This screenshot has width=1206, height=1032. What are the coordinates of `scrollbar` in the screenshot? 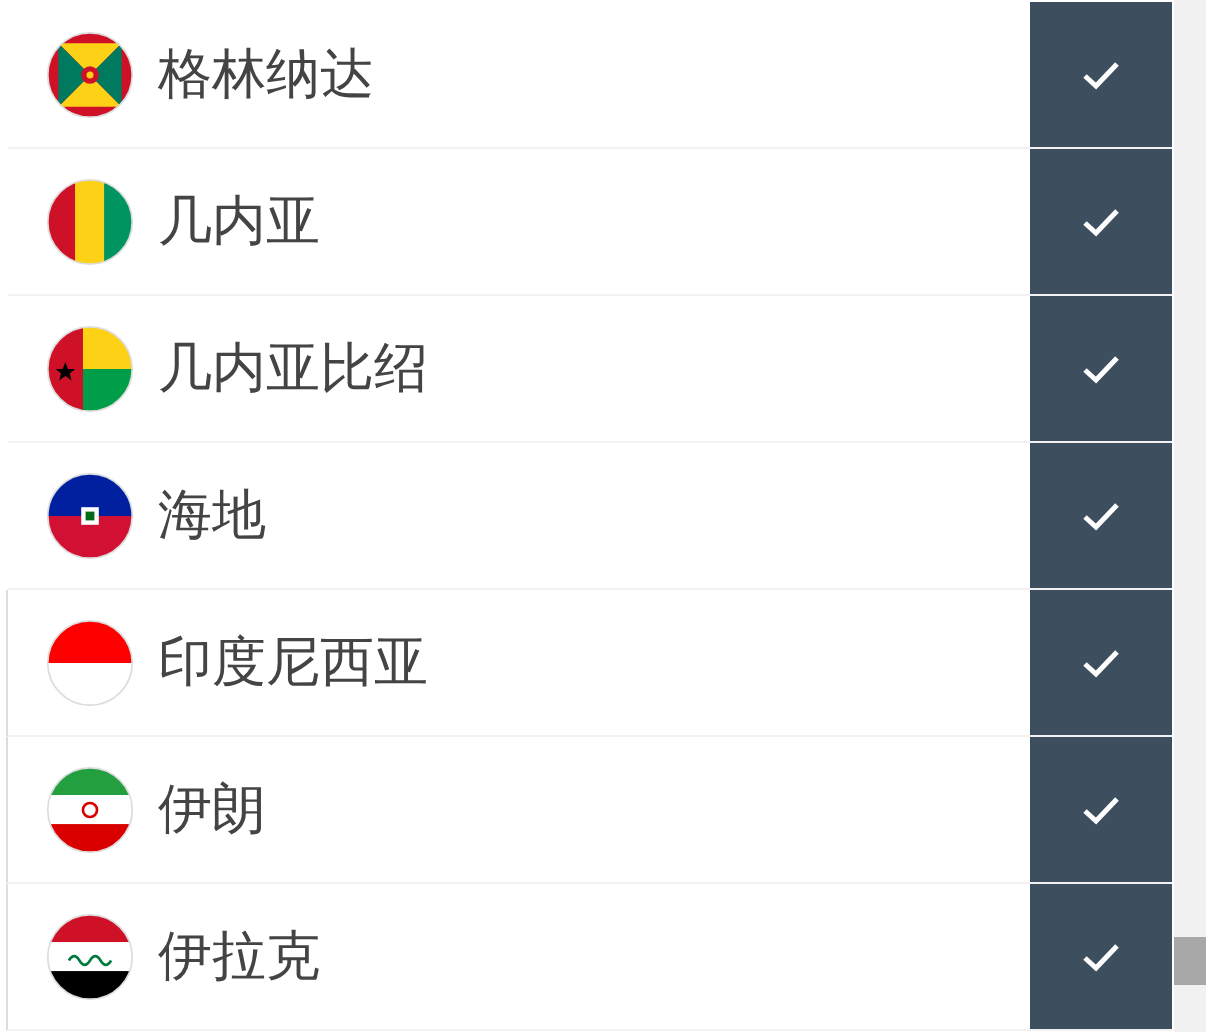 It's located at (1190, 516).